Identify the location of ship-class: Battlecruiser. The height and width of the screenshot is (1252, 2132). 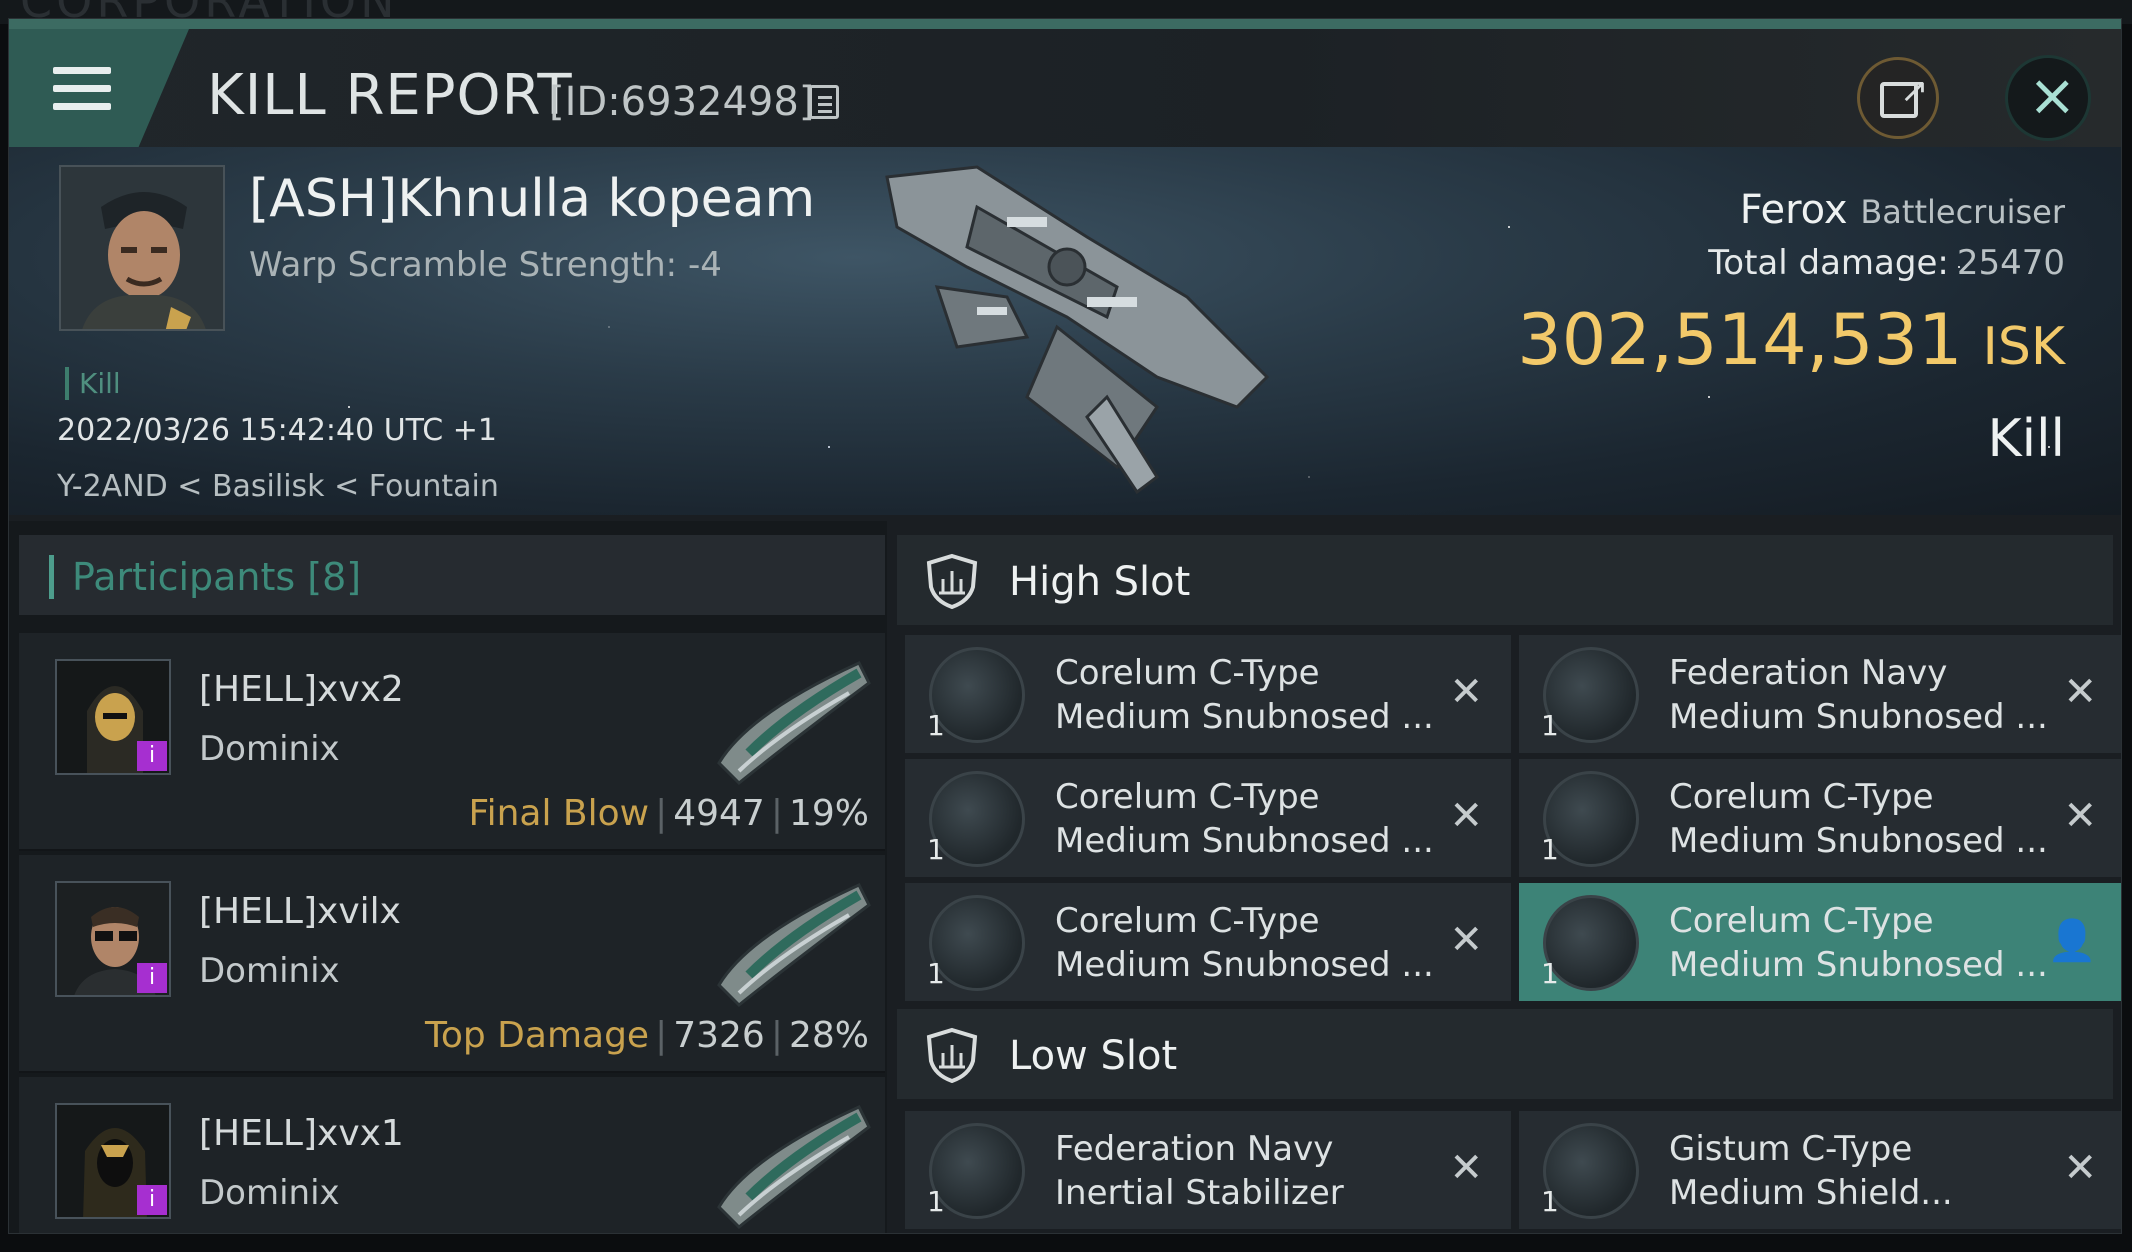
(1962, 212).